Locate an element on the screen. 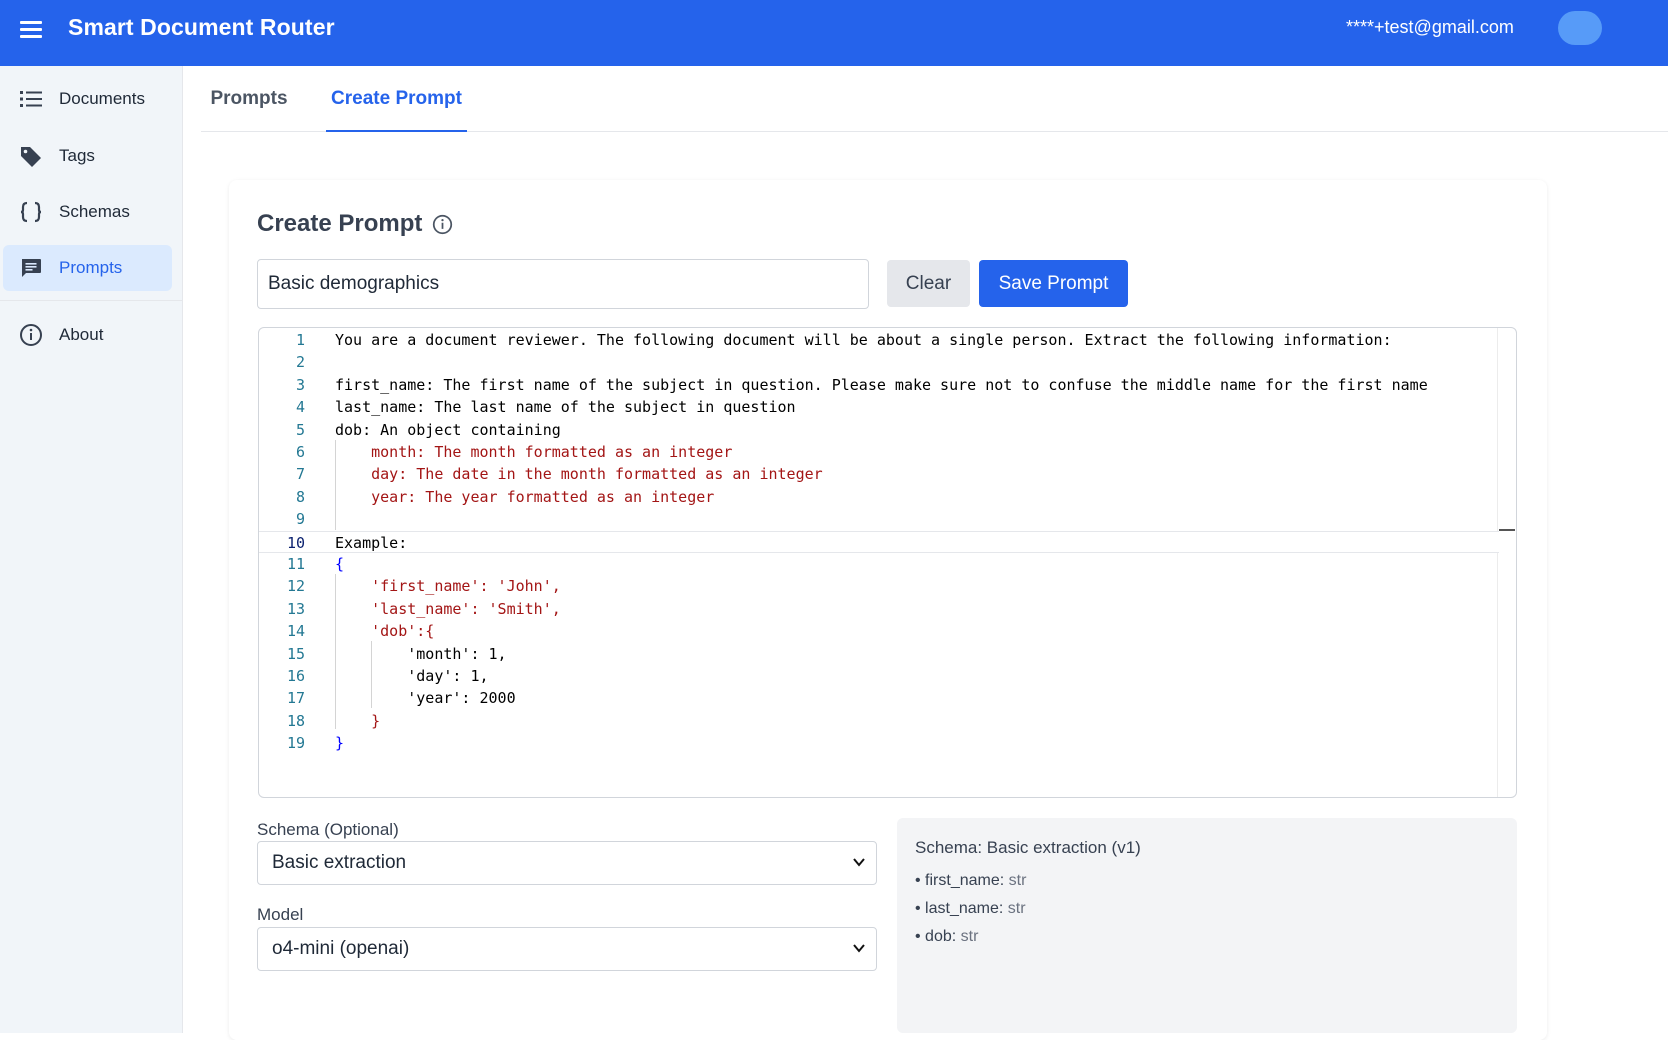 This screenshot has width=1668, height=1040. editor-line: 15 'month': 1, is located at coordinates (879, 654).